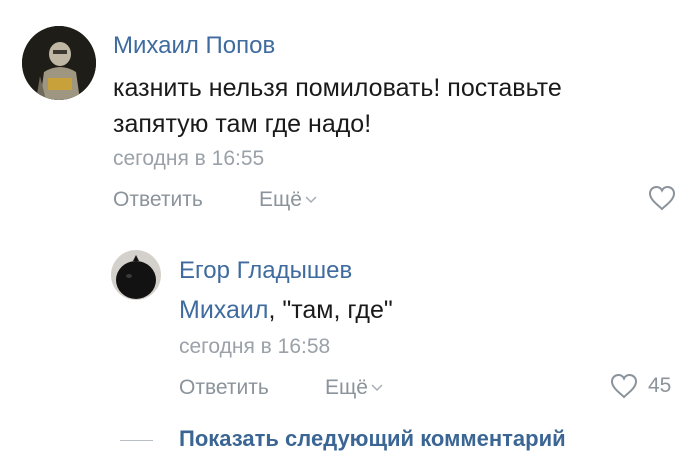 This screenshot has height=469, width=700. I want to click on comment-text-line-1: казнить нельзя помиловать! поставьте, so click(337, 88).